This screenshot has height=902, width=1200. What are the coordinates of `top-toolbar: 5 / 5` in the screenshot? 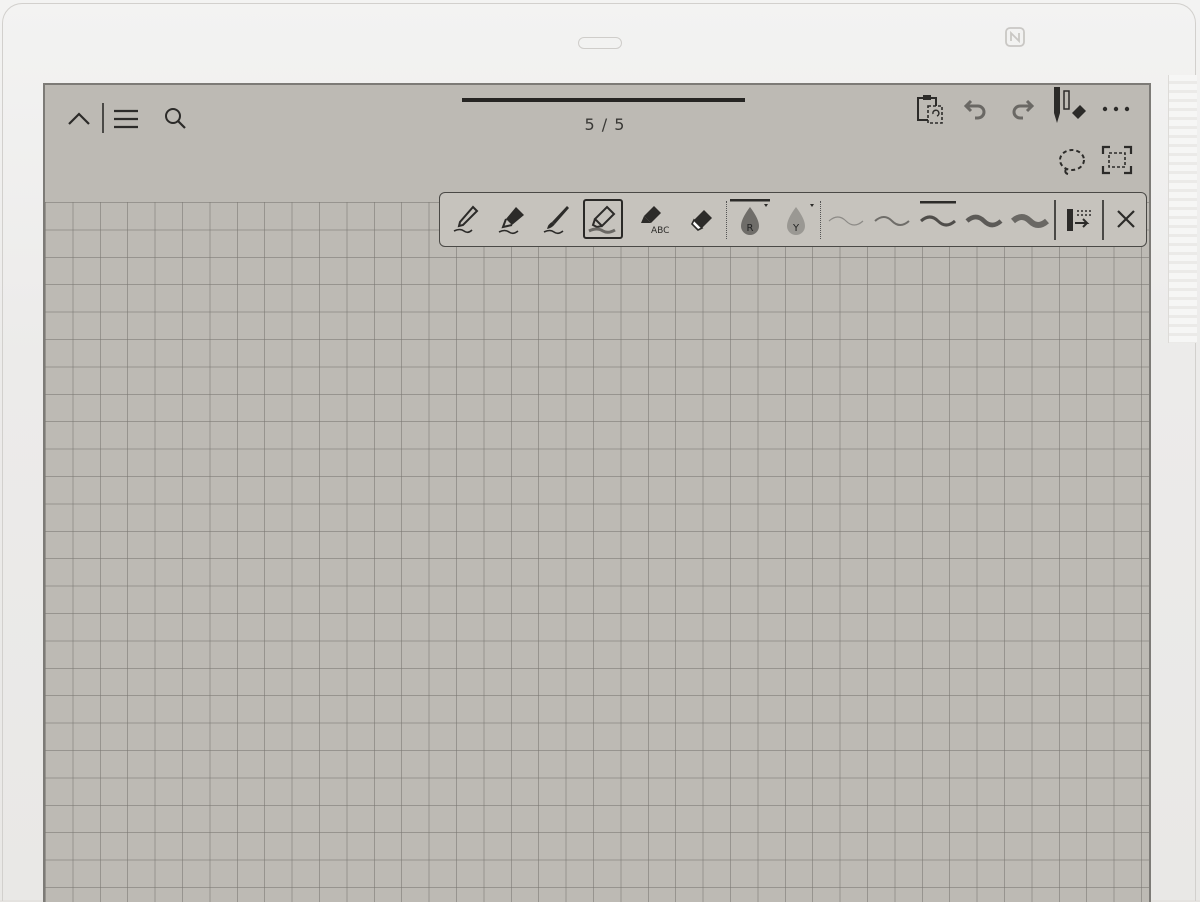 It's located at (597, 140).